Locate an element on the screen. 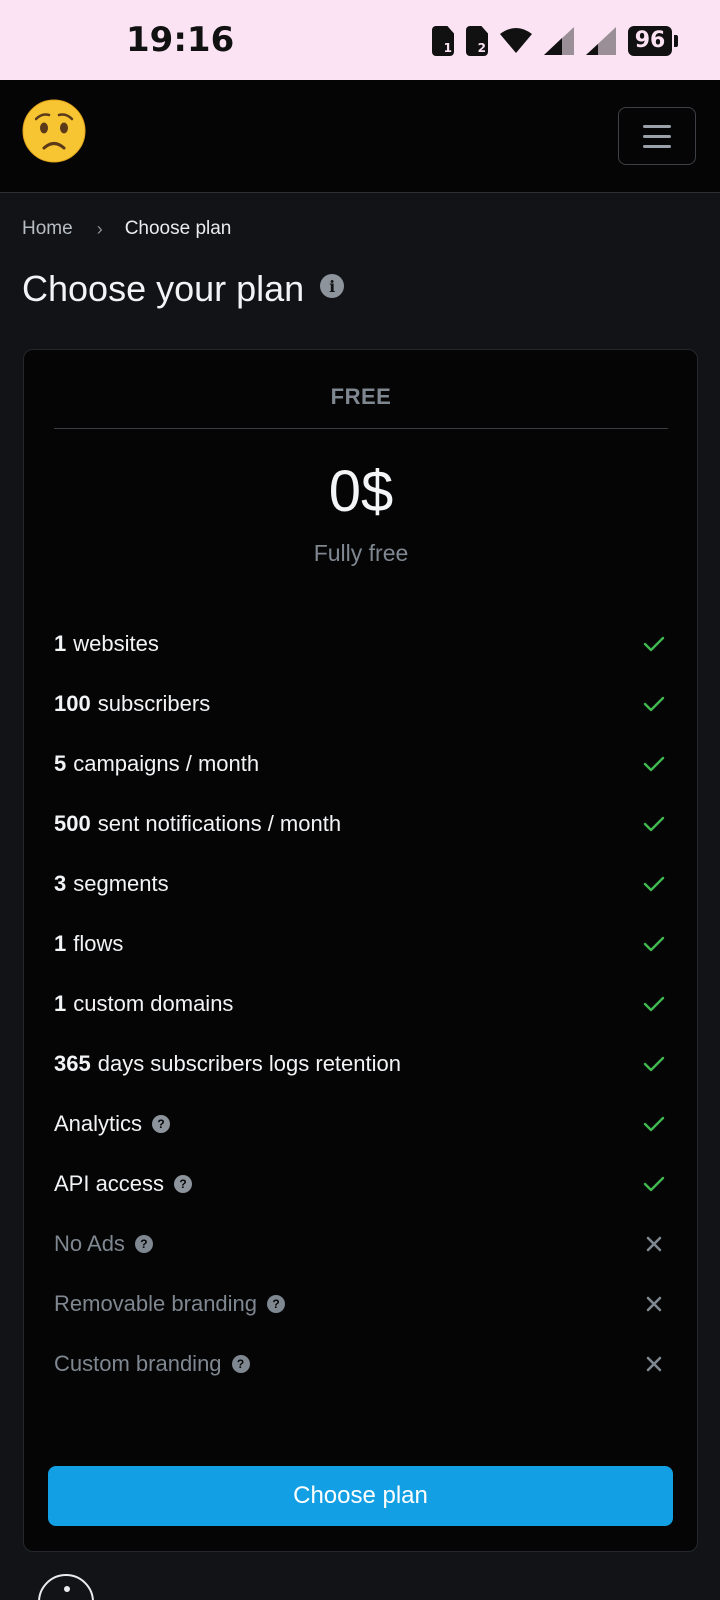  feature-text: 1 websites is located at coordinates (106, 644).